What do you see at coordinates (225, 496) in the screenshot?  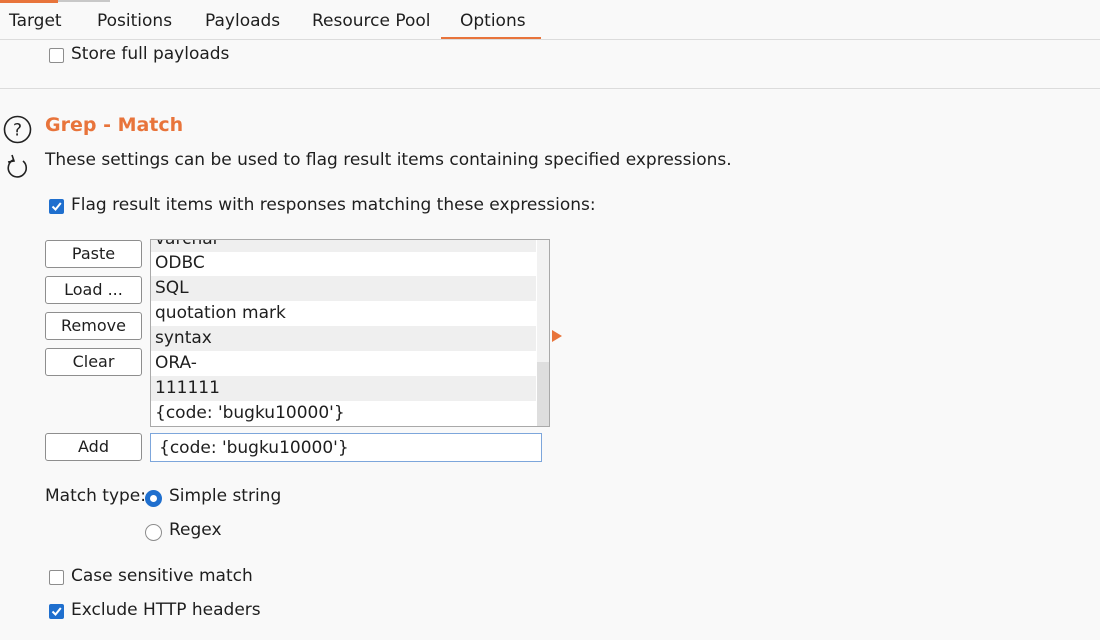 I see `simple-string-label: Simple string` at bounding box center [225, 496].